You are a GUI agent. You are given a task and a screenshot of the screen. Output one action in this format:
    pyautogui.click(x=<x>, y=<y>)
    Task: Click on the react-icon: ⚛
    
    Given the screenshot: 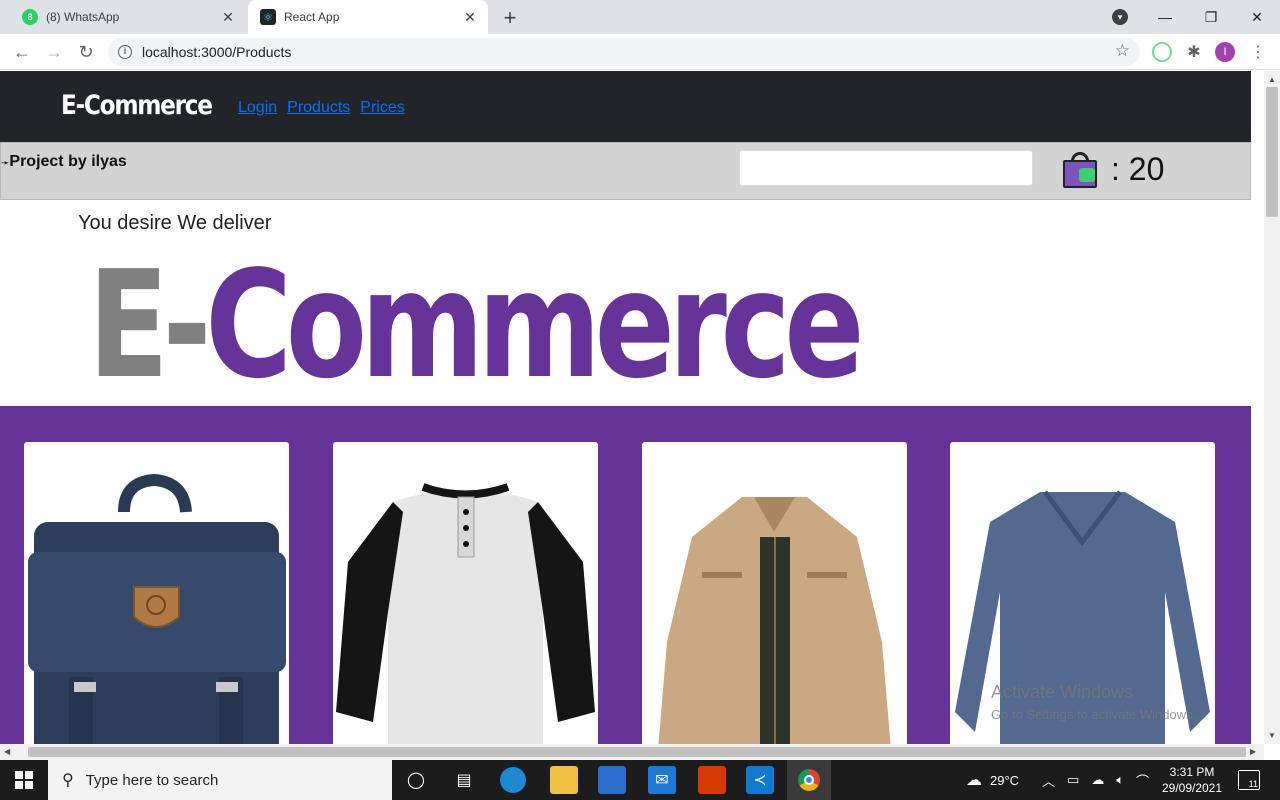 What is the action you would take?
    pyautogui.click(x=268, y=17)
    